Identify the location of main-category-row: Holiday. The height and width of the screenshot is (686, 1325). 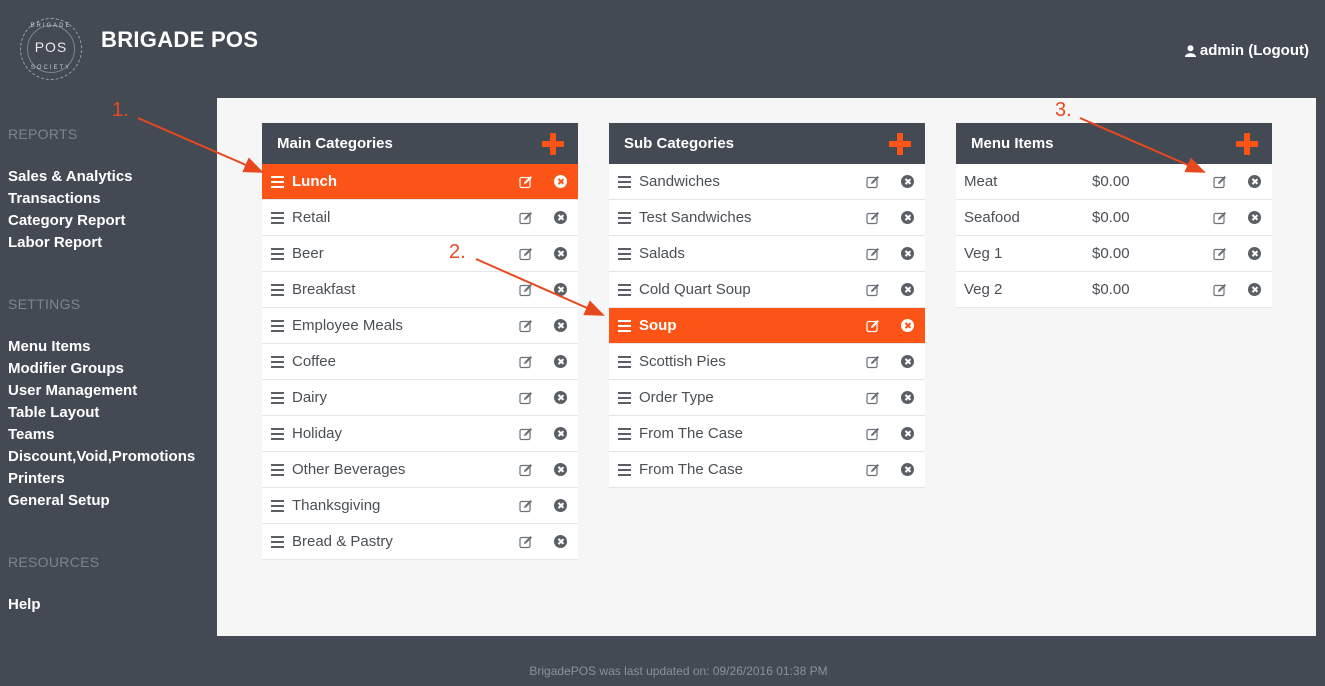
(420, 434).